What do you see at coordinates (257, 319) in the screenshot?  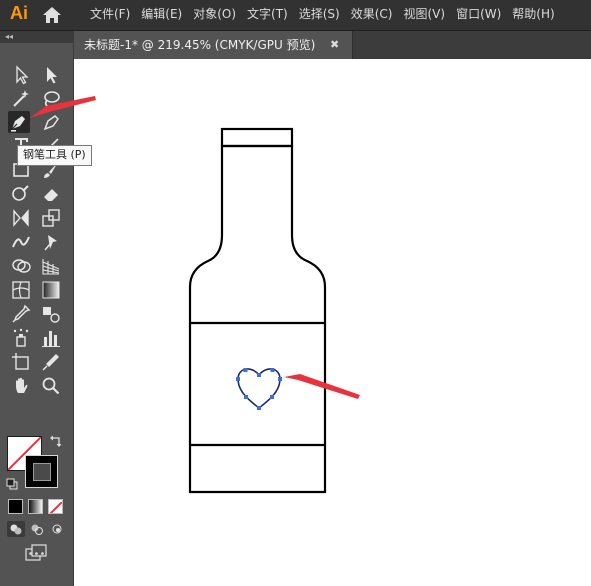 I see `bottle-body` at bounding box center [257, 319].